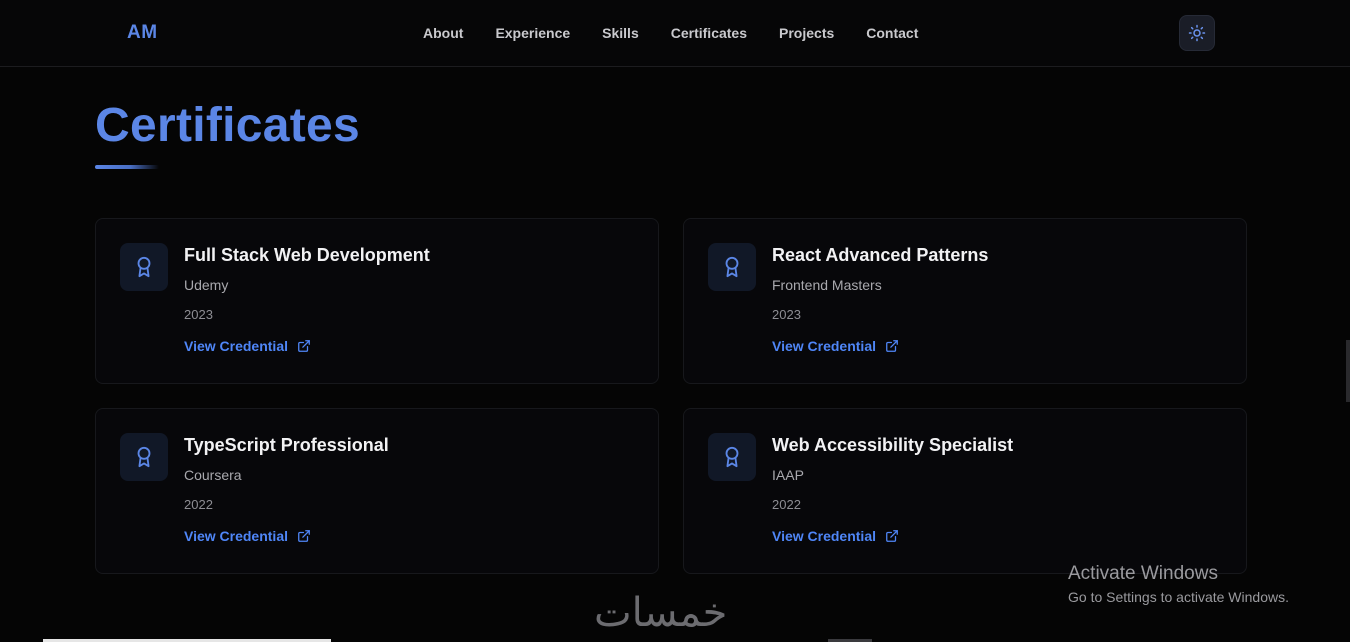 Image resolution: width=1350 pixels, height=642 pixels. What do you see at coordinates (213, 475) in the screenshot?
I see `certificate-issuer: Coursera` at bounding box center [213, 475].